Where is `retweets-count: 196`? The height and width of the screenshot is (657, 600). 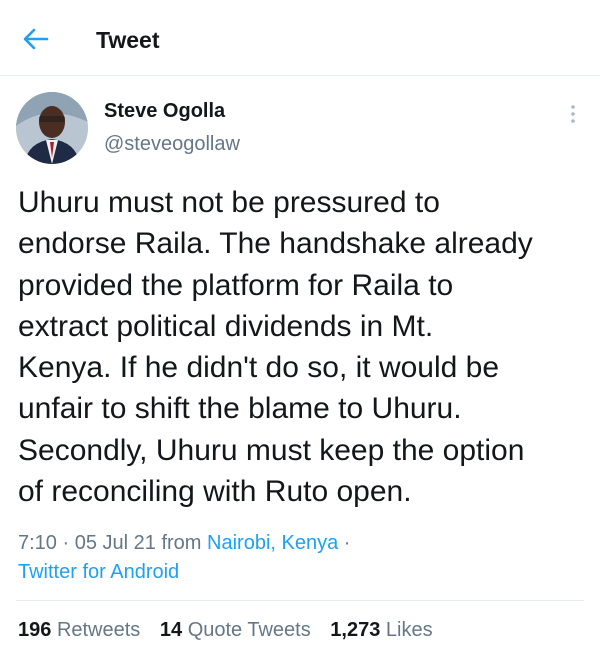
retweets-count: 196 is located at coordinates (35, 630).